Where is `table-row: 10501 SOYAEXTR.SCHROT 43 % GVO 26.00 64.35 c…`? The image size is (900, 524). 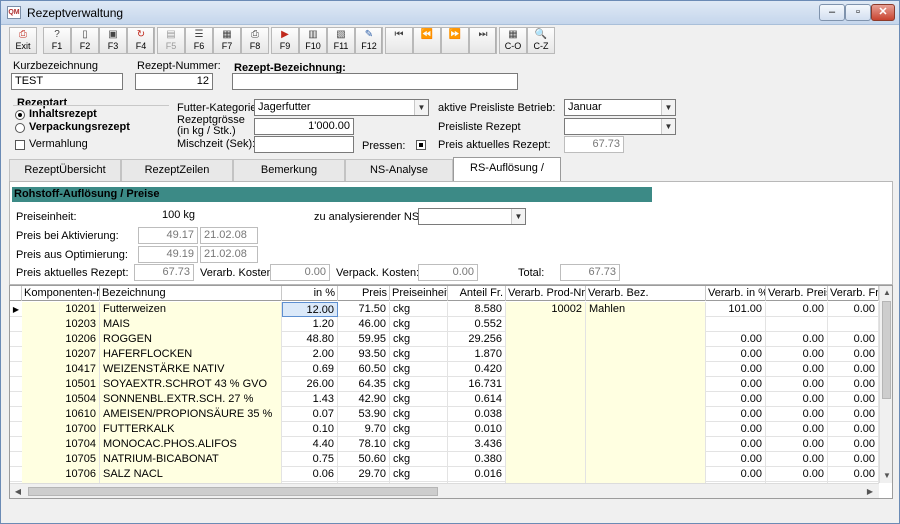 table-row: 10501 SOYAEXTR.SCHROT 43 % GVO 26.00 64.35 c… is located at coordinates (444, 384).